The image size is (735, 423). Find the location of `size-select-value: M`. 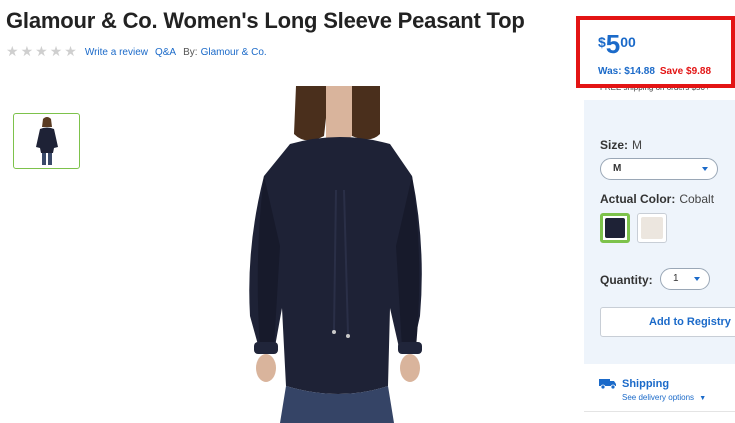

size-select-value: M is located at coordinates (617, 168).